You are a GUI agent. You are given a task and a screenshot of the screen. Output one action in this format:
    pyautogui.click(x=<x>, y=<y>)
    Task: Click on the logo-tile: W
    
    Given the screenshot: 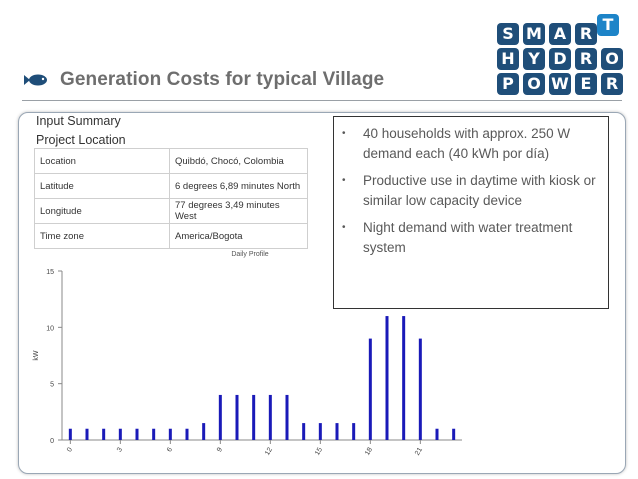 What is the action you would take?
    pyautogui.click(x=560, y=84)
    